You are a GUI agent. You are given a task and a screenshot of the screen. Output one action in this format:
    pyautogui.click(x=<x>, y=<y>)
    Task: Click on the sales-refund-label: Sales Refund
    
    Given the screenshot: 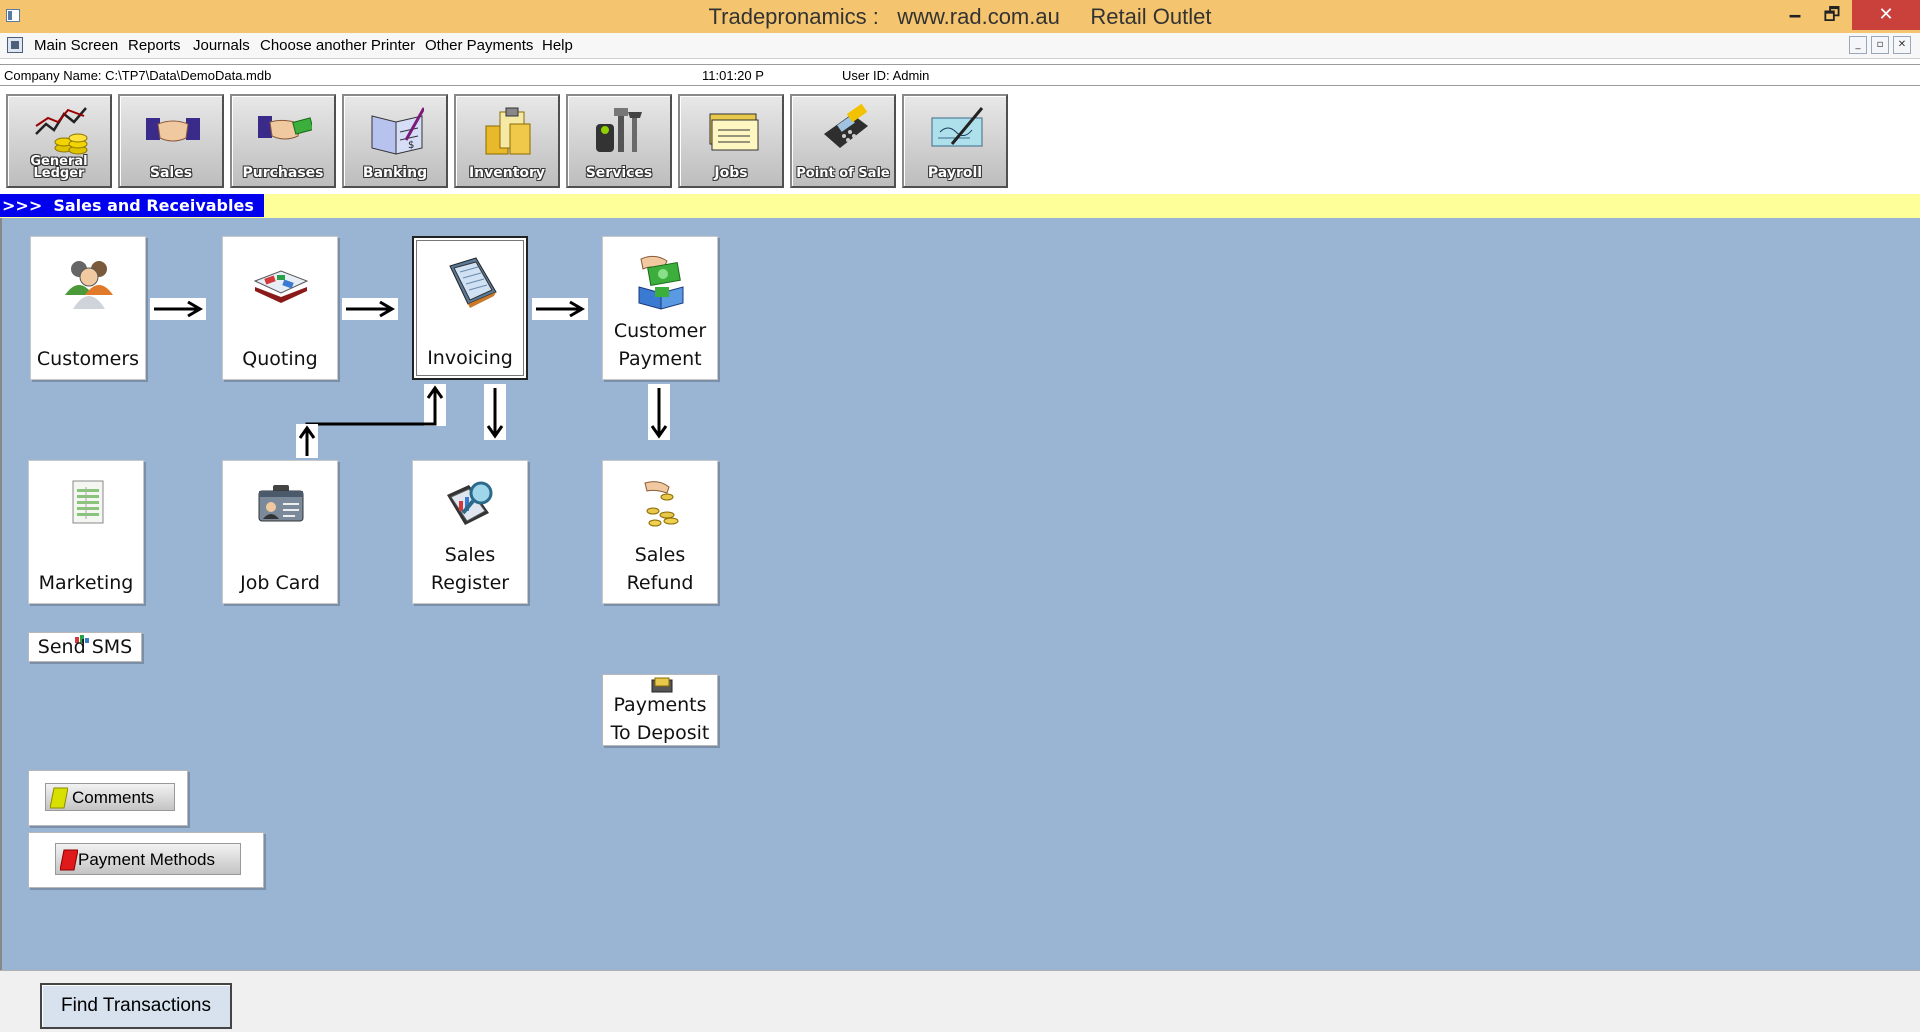 What is the action you would take?
    pyautogui.click(x=660, y=569)
    